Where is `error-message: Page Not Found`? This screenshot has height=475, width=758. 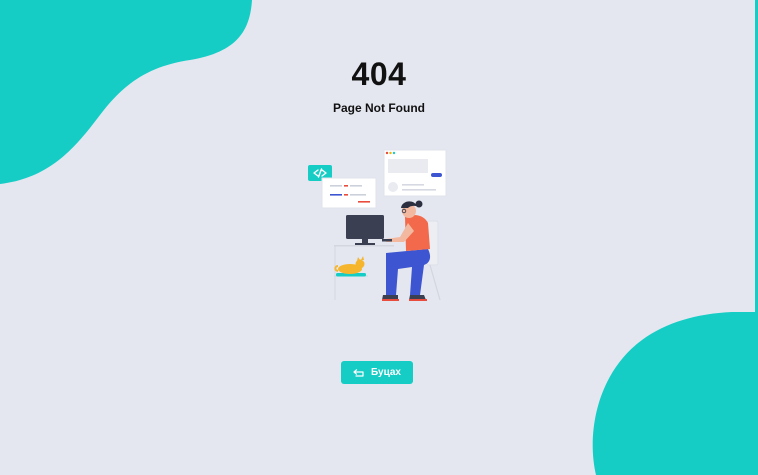
error-message: Page Not Found is located at coordinates (379, 108).